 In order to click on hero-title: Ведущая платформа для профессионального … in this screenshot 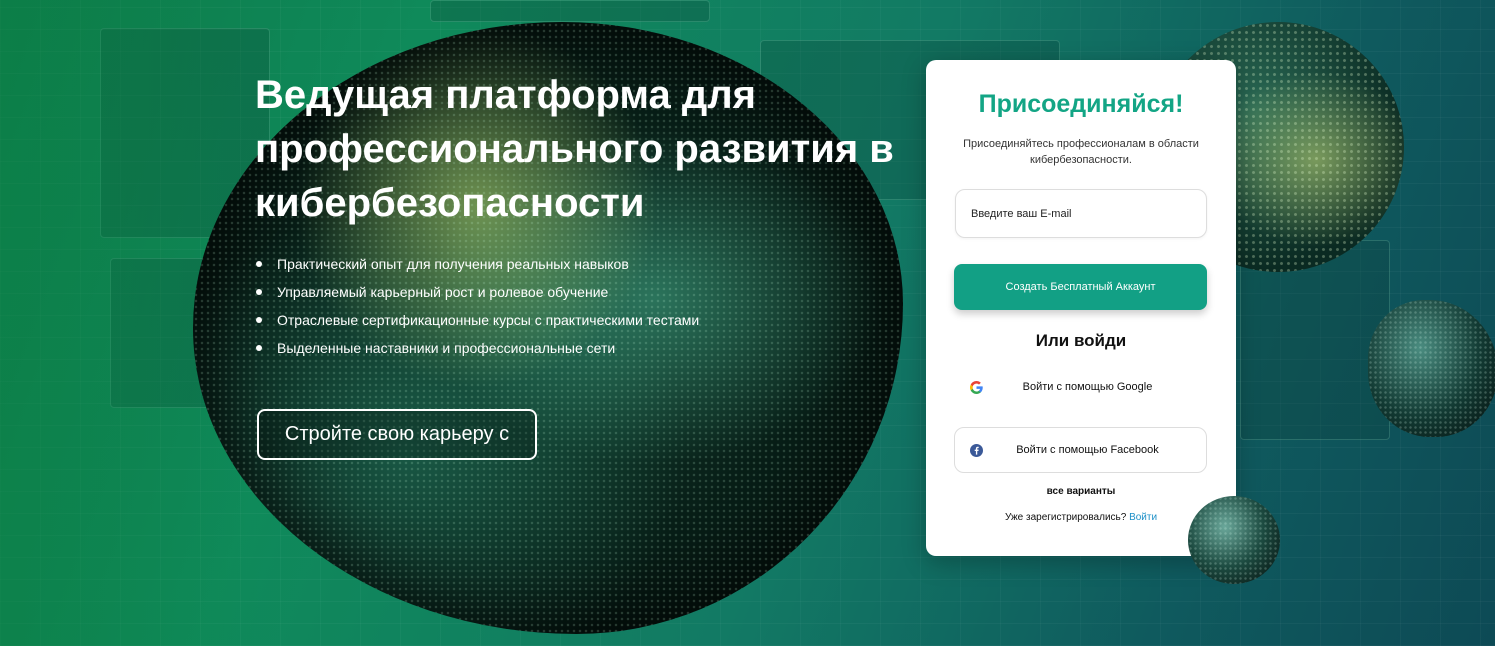, I will do `click(574, 149)`.